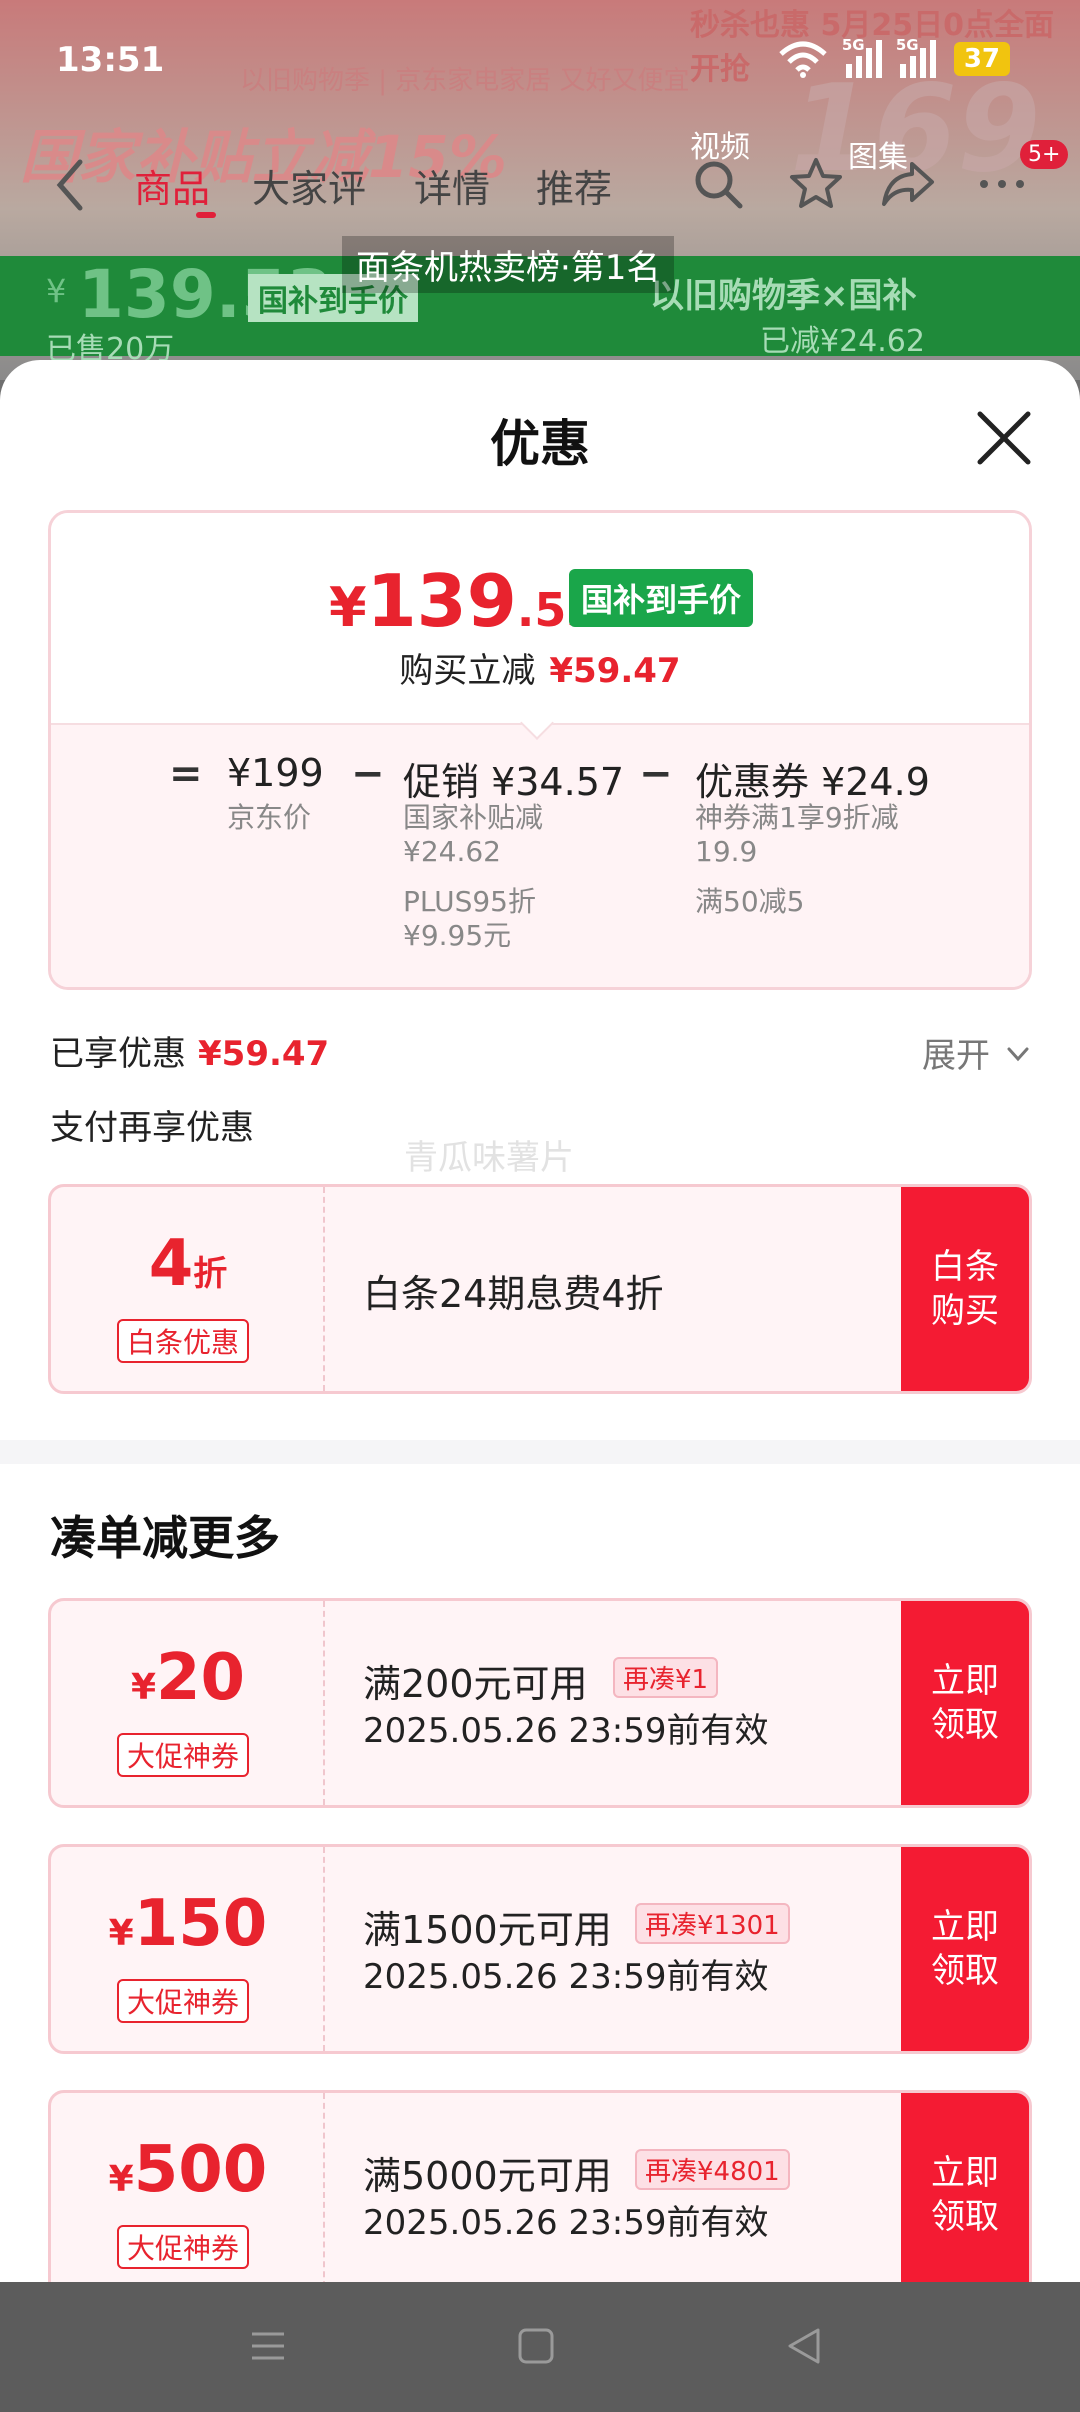 Image resolution: width=1080 pixels, height=2412 pixels. I want to click on back-triangle-icon, so click(804, 2346).